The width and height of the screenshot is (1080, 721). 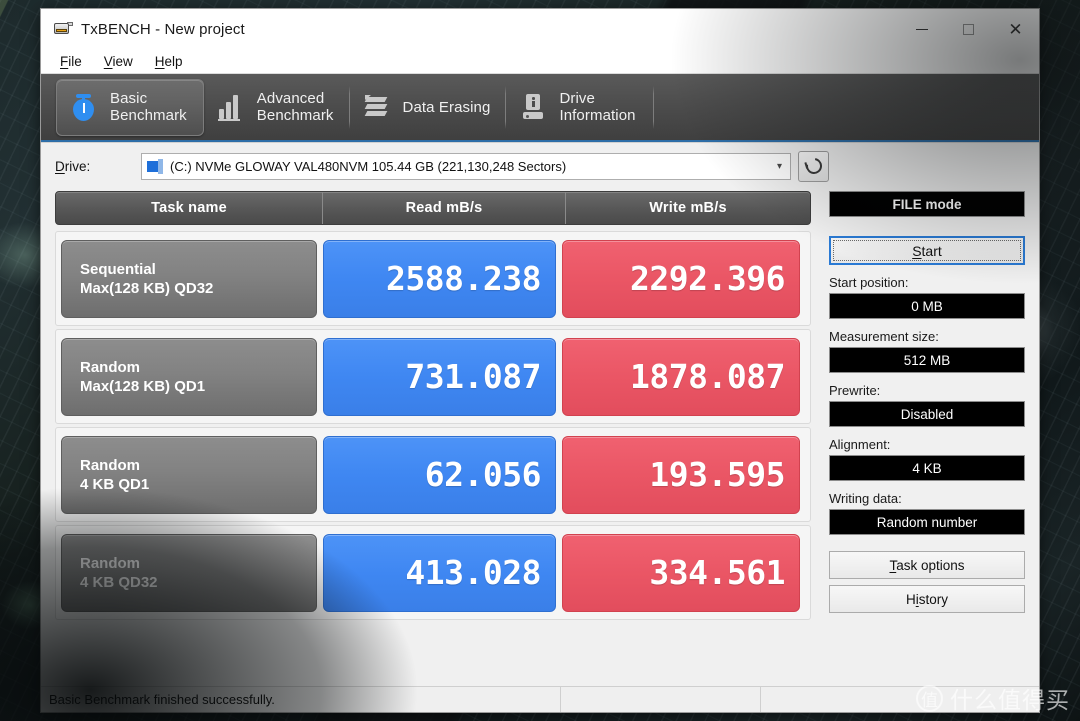 I want to click on task-name-line2: Max(128 KB) QD32, so click(x=147, y=288).